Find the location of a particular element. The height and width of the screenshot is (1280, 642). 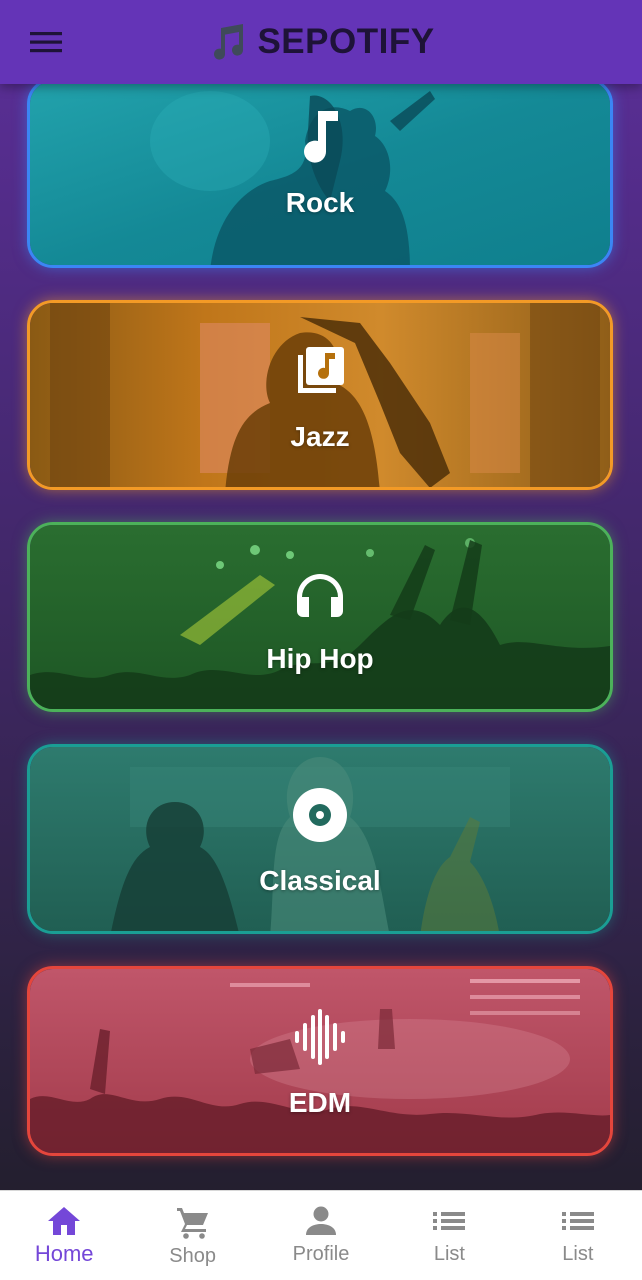

nav-label: Home is located at coordinates (64, 1253).